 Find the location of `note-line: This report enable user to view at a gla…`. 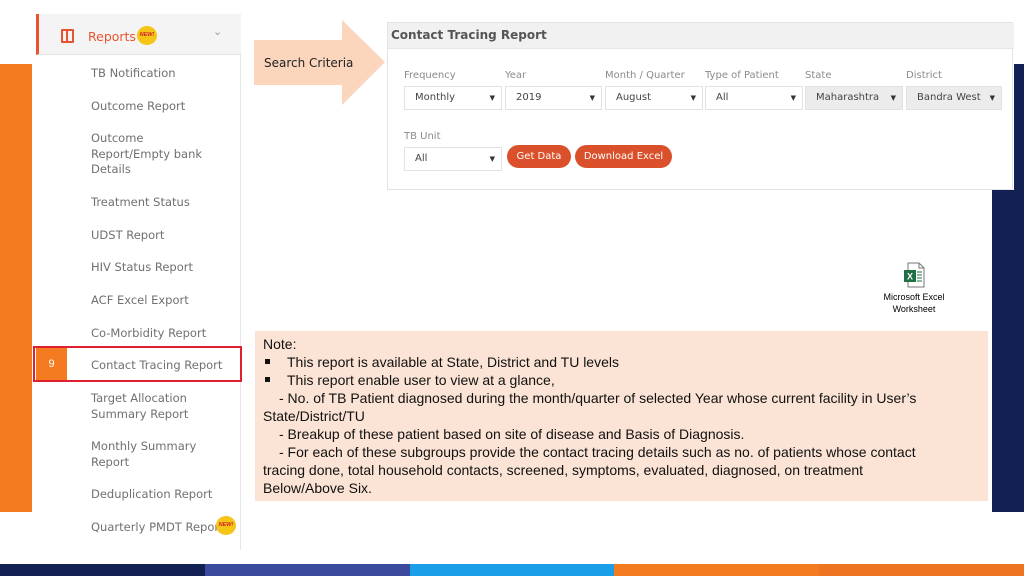

note-line: This report enable user to view at a gla… is located at coordinates (421, 380).